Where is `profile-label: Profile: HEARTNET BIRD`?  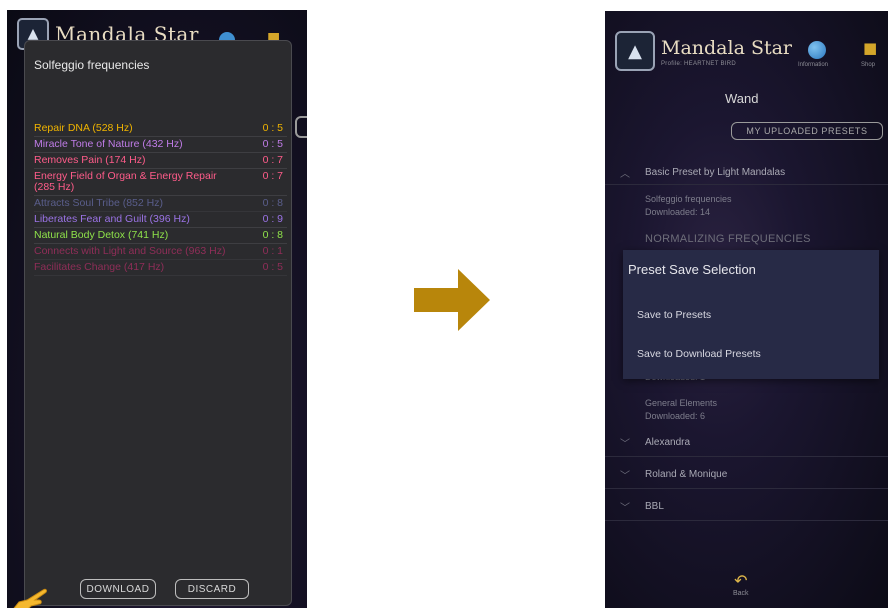 profile-label: Profile: HEARTNET BIRD is located at coordinates (699, 64).